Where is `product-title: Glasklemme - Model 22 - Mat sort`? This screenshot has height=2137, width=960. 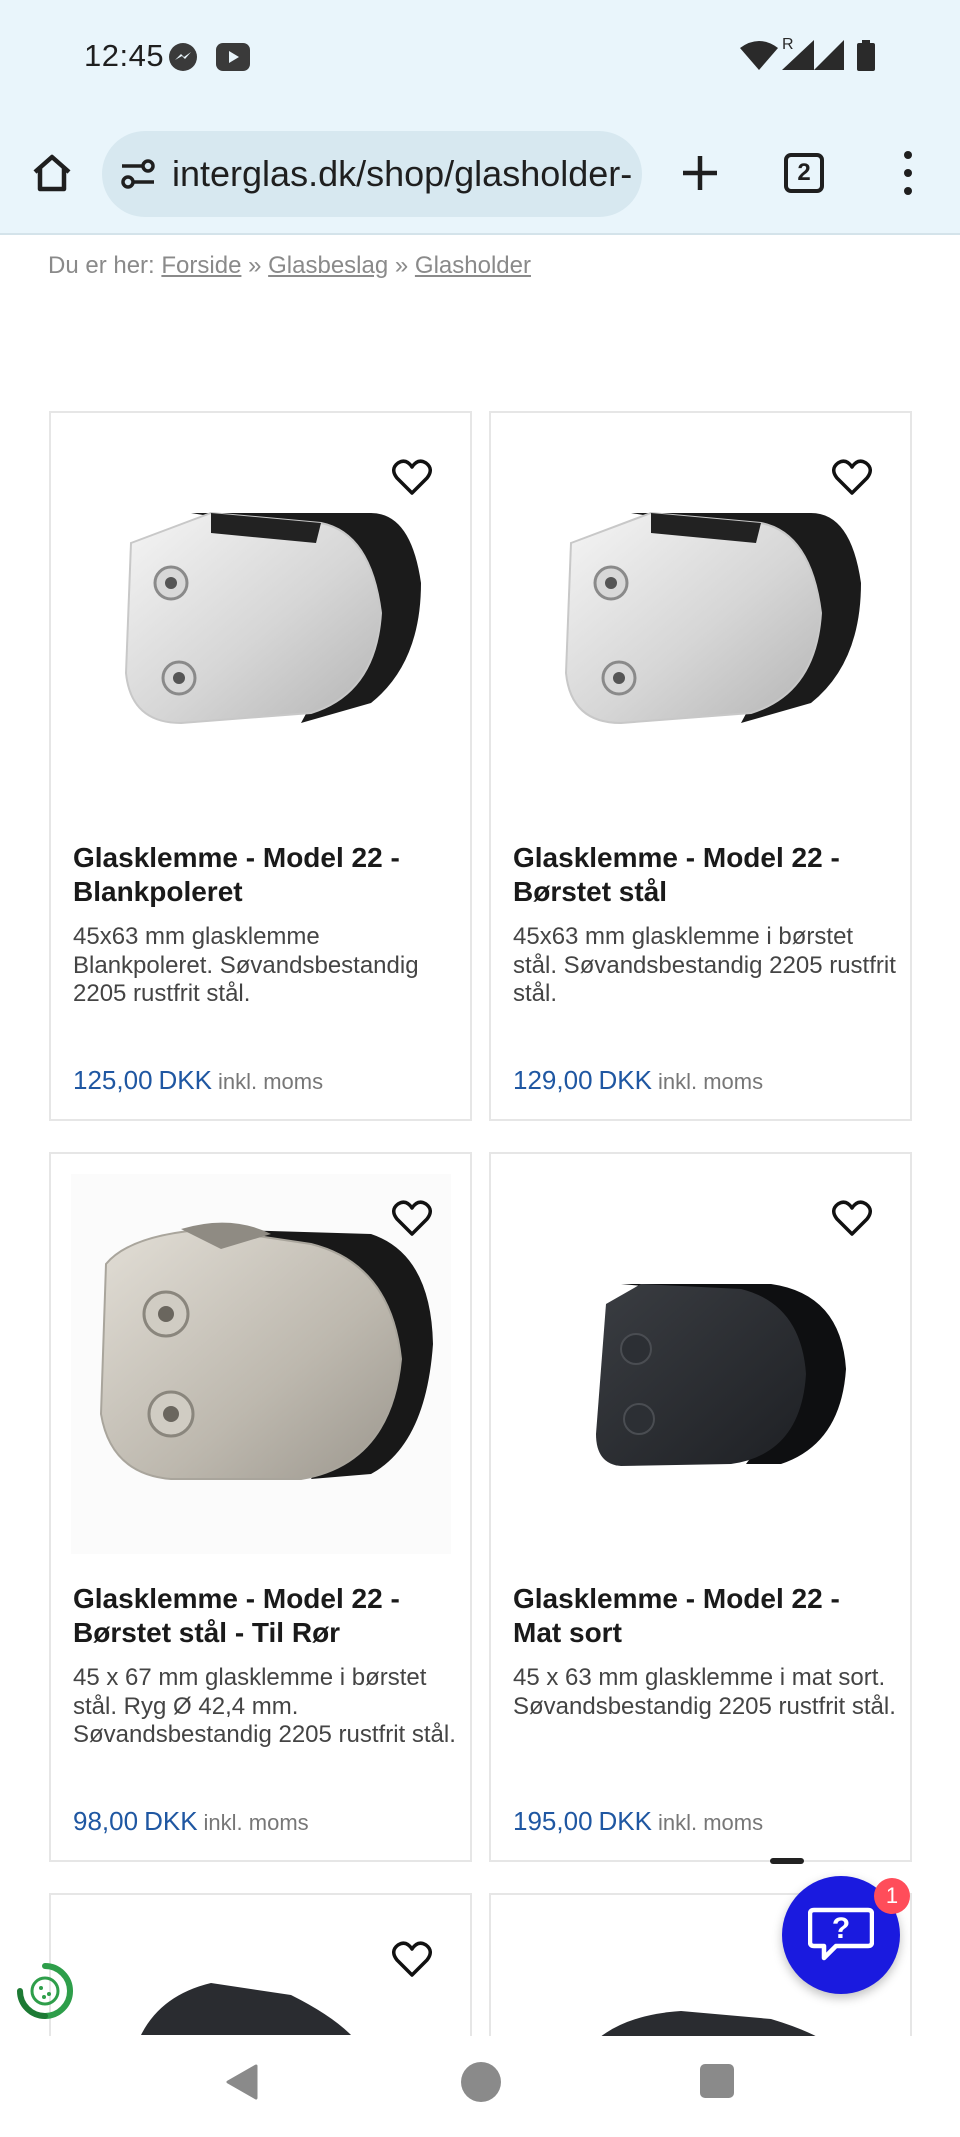
product-title: Glasklemme - Model 22 - Mat sort is located at coordinates (703, 1616).